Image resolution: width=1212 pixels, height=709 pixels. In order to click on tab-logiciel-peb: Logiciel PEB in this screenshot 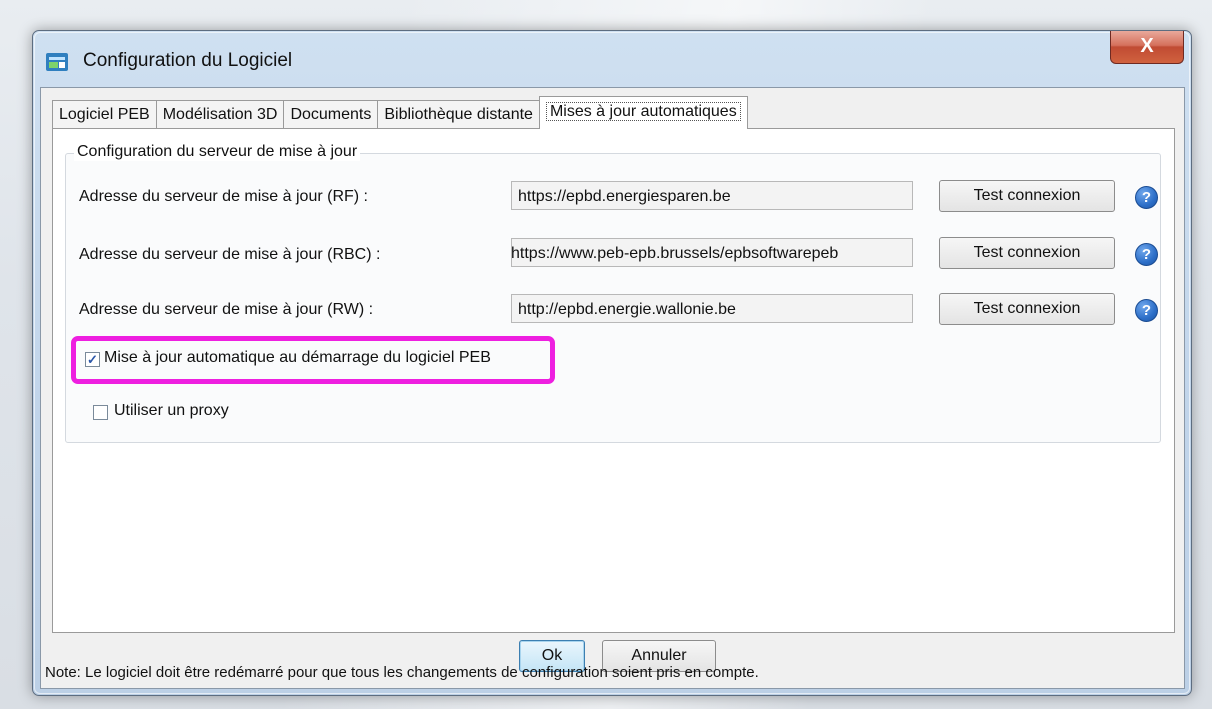, I will do `click(104, 114)`.